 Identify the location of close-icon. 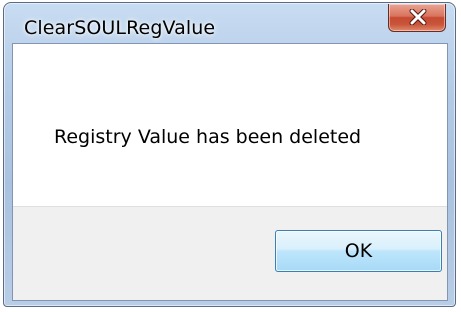
(418, 17).